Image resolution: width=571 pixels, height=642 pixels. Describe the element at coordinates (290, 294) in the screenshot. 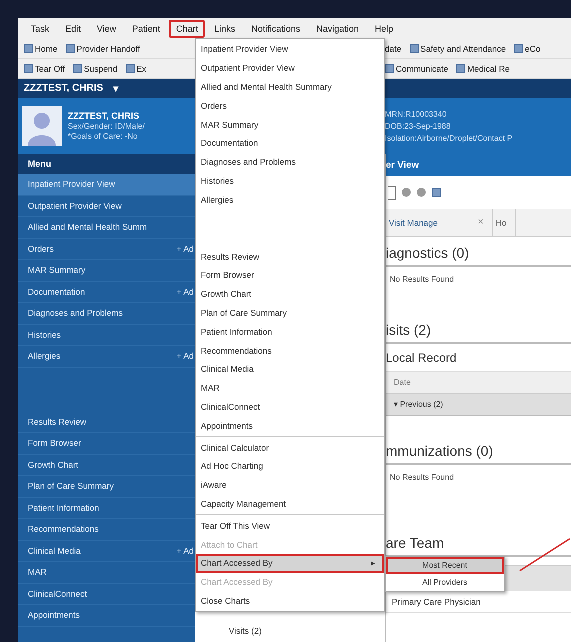

I see `menu-item: Growth Chart` at that location.